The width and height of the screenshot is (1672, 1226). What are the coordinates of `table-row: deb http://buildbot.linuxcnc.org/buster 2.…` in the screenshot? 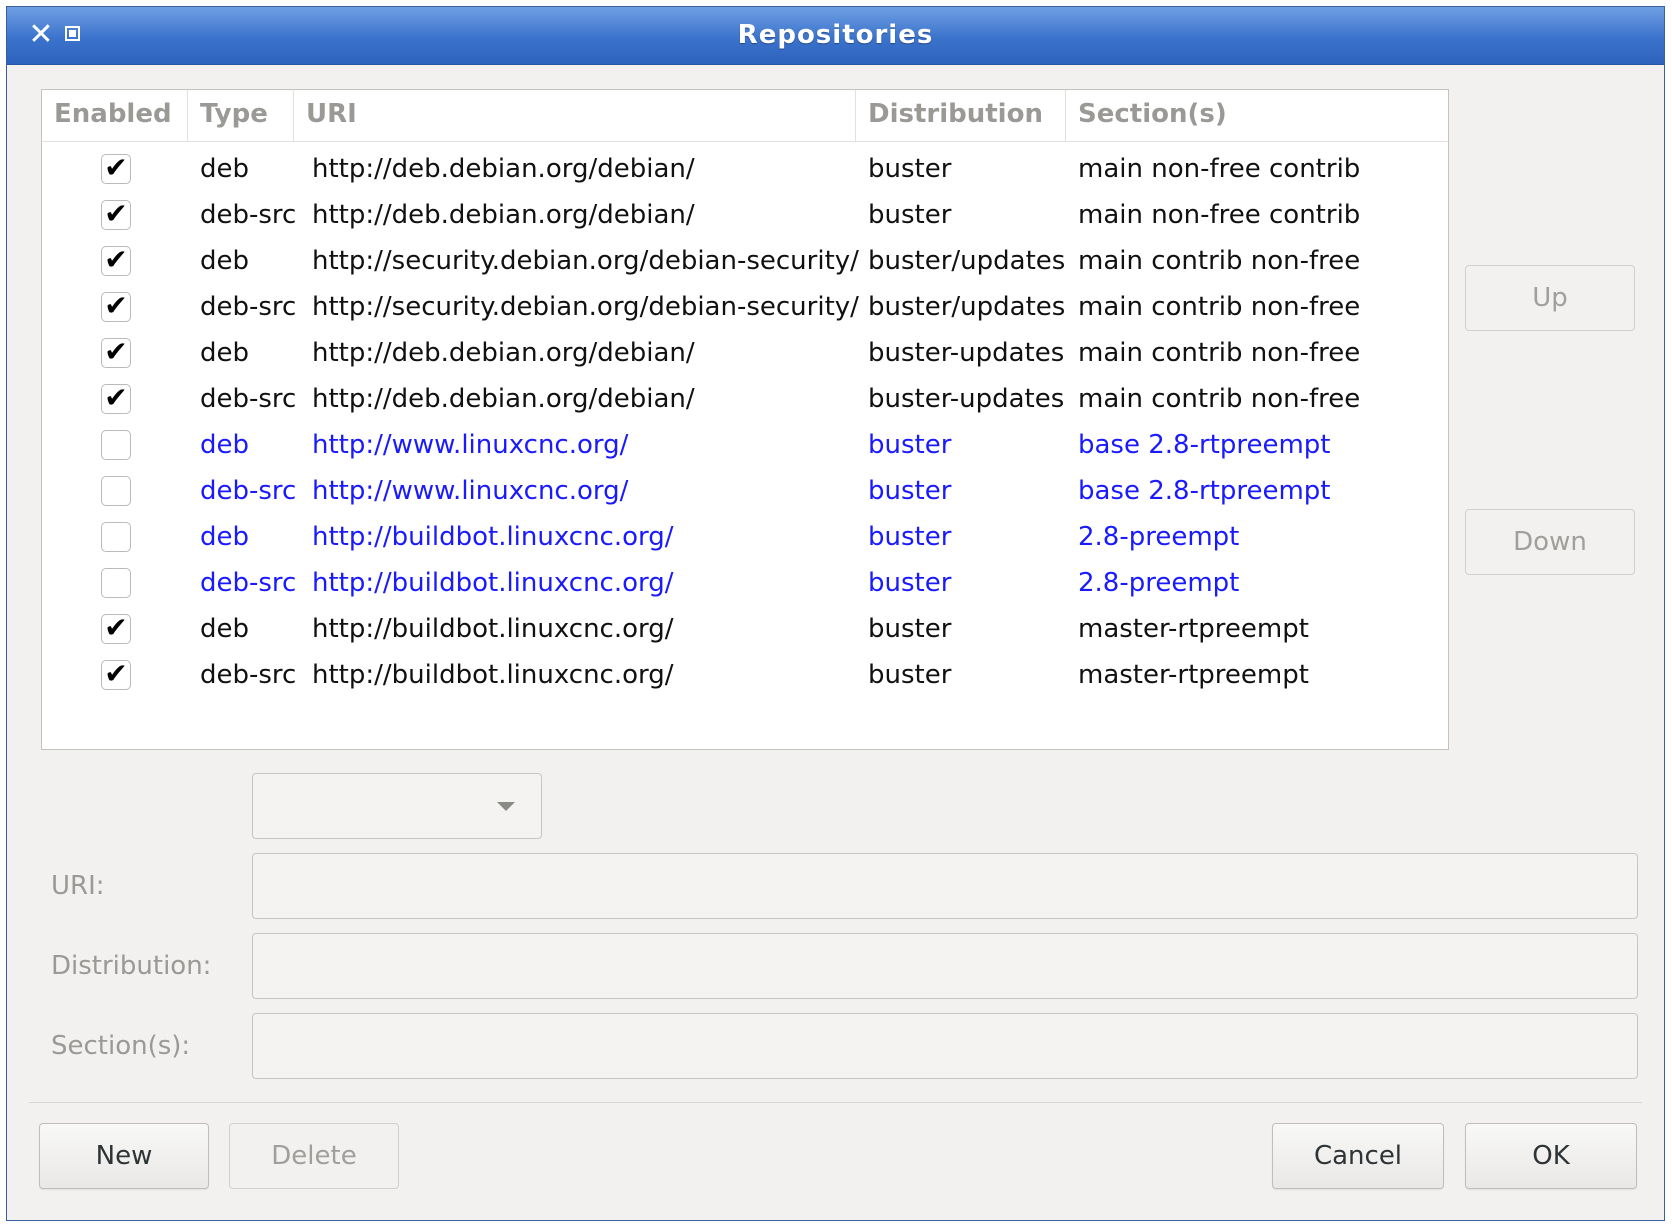 It's located at (745, 537).